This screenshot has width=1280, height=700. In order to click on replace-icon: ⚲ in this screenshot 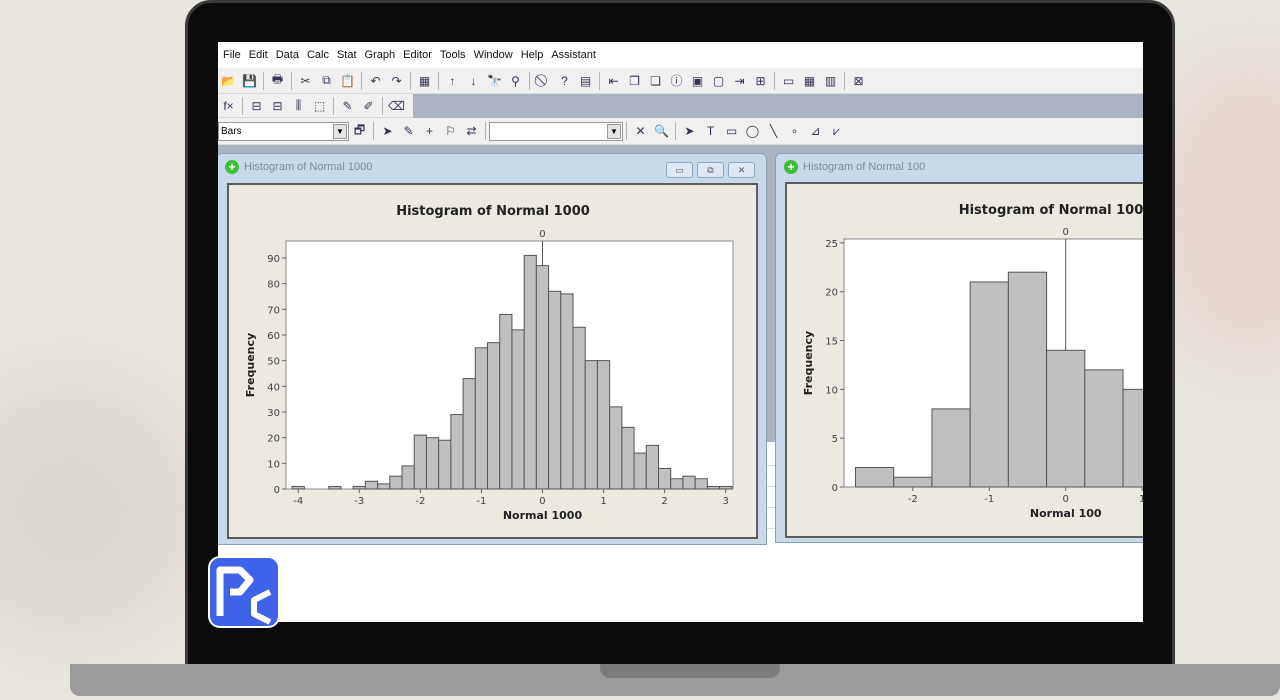, I will do `click(515, 80)`.